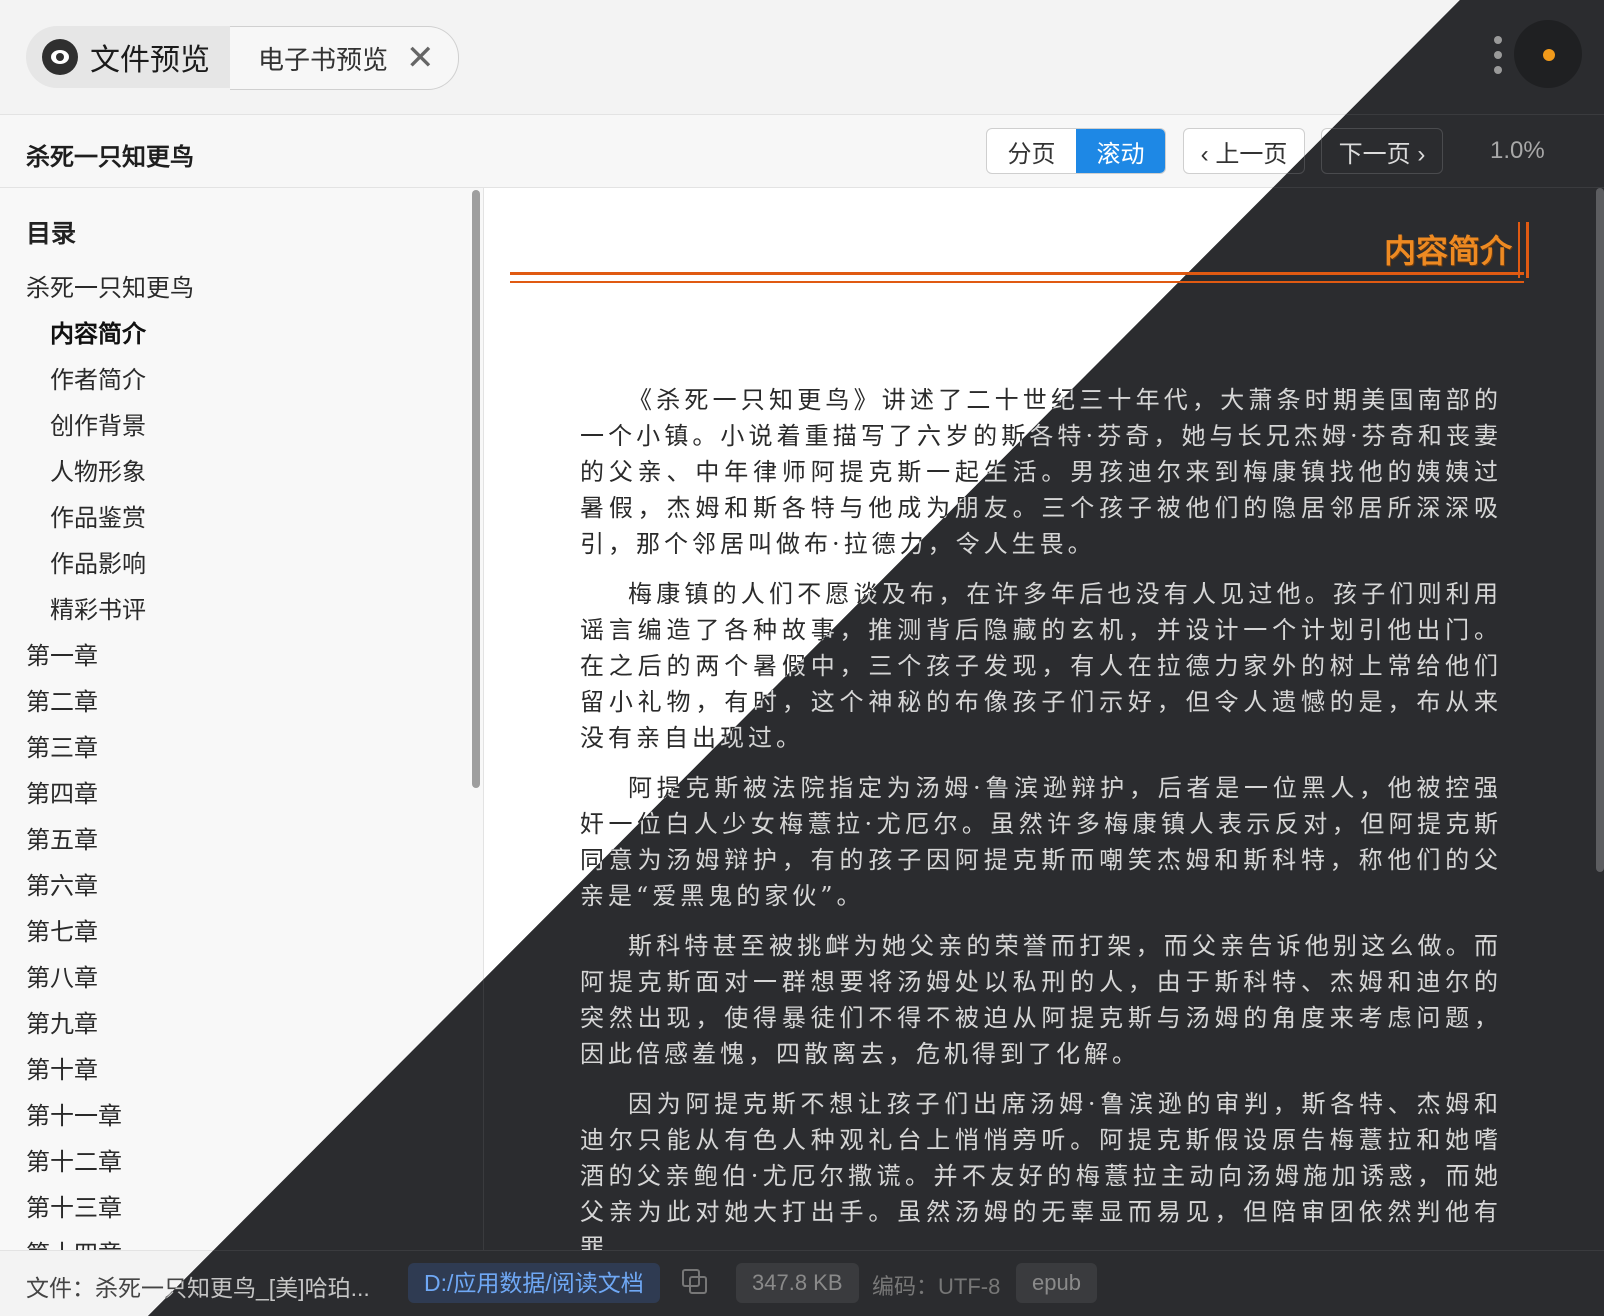 This screenshot has width=1604, height=1316. What do you see at coordinates (1244, 151) in the screenshot?
I see `prev-page-button: ‹ 上一页` at bounding box center [1244, 151].